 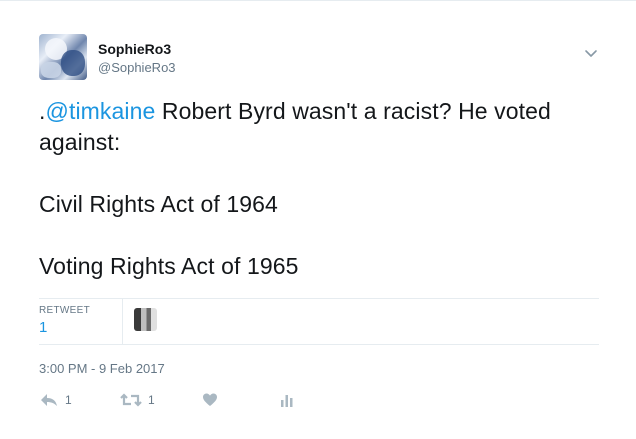 I want to click on analytics-icon, so click(x=287, y=401).